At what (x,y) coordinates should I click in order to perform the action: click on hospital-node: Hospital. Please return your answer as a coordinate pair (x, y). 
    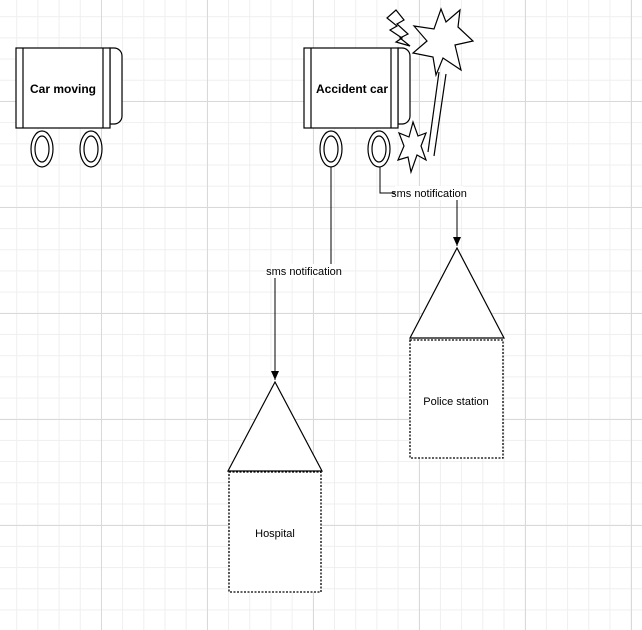
    Looking at the image, I should click on (275, 486).